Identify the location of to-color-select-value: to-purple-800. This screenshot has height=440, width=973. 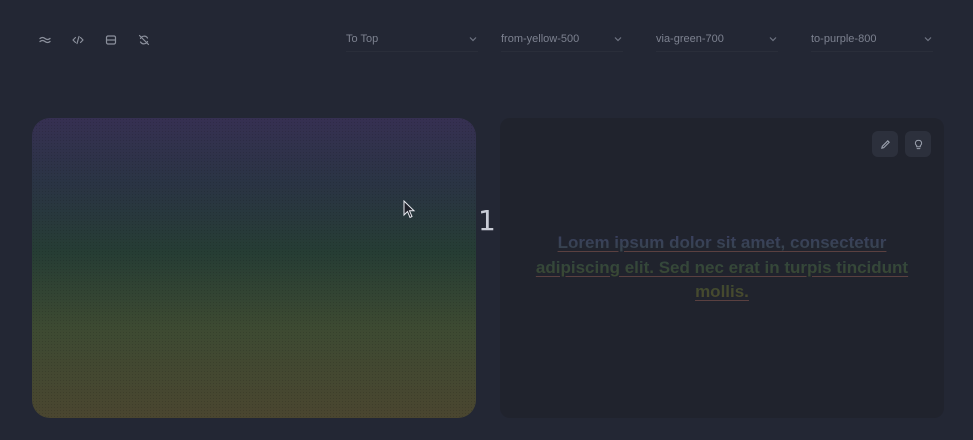
(844, 38).